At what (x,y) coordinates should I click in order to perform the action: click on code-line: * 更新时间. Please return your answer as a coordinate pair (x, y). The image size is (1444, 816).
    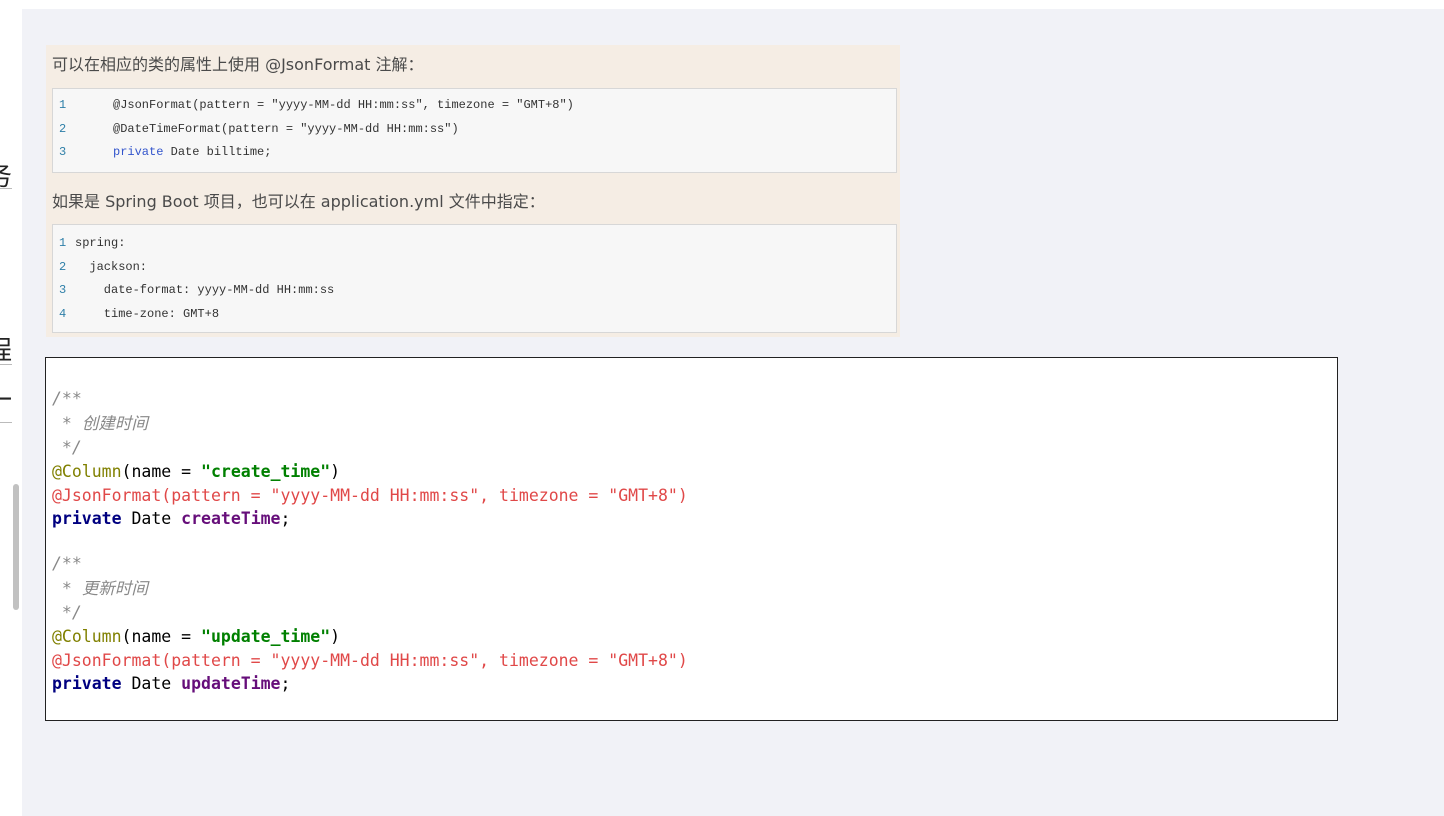
    Looking at the image, I should click on (100, 588).